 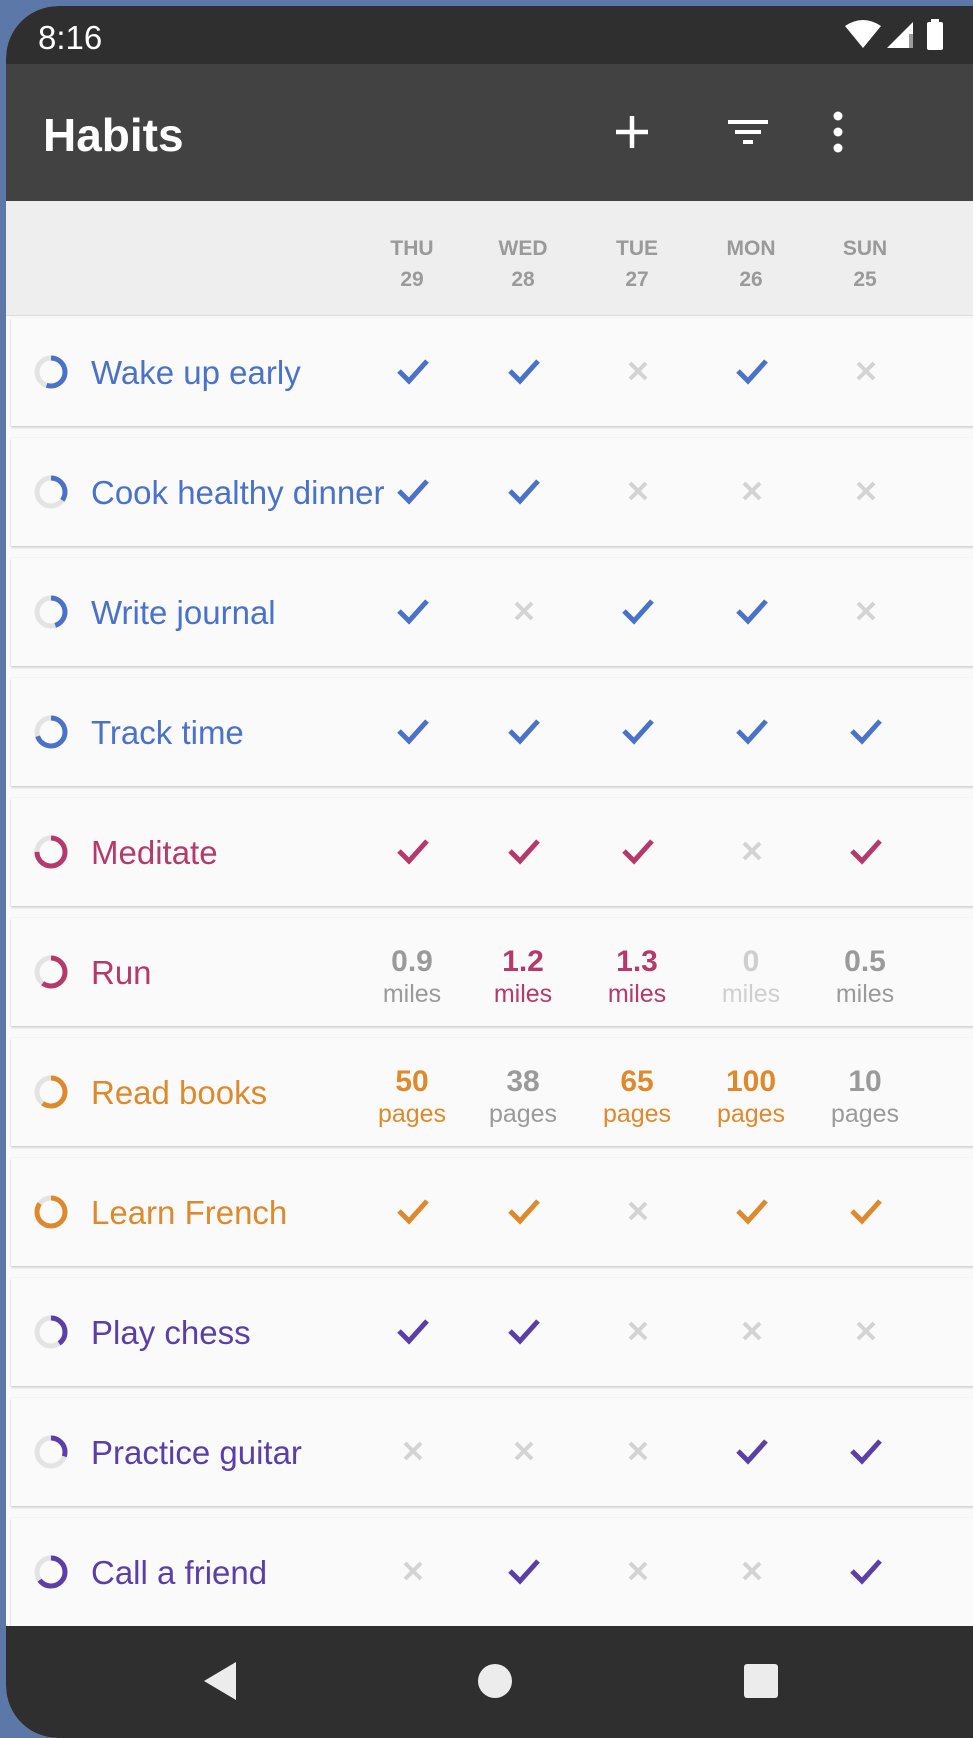 I want to click on day-column-header: MON 26, so click(x=751, y=264).